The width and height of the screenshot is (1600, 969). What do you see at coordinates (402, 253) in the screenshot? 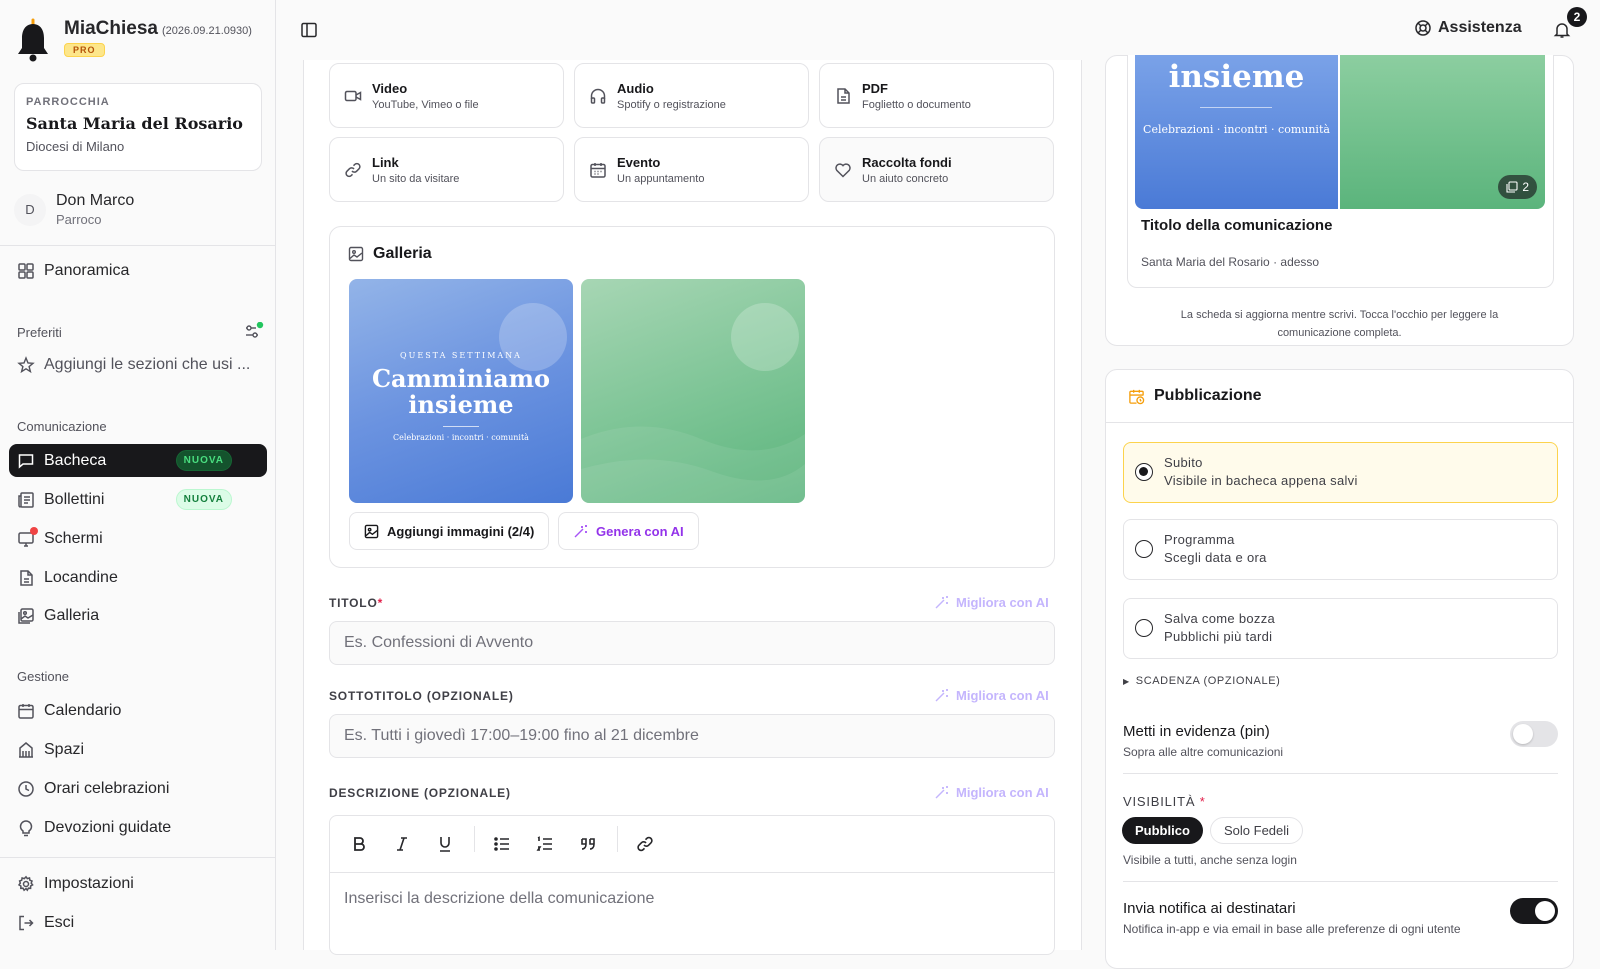
I see `gallery-title: Galleria` at bounding box center [402, 253].